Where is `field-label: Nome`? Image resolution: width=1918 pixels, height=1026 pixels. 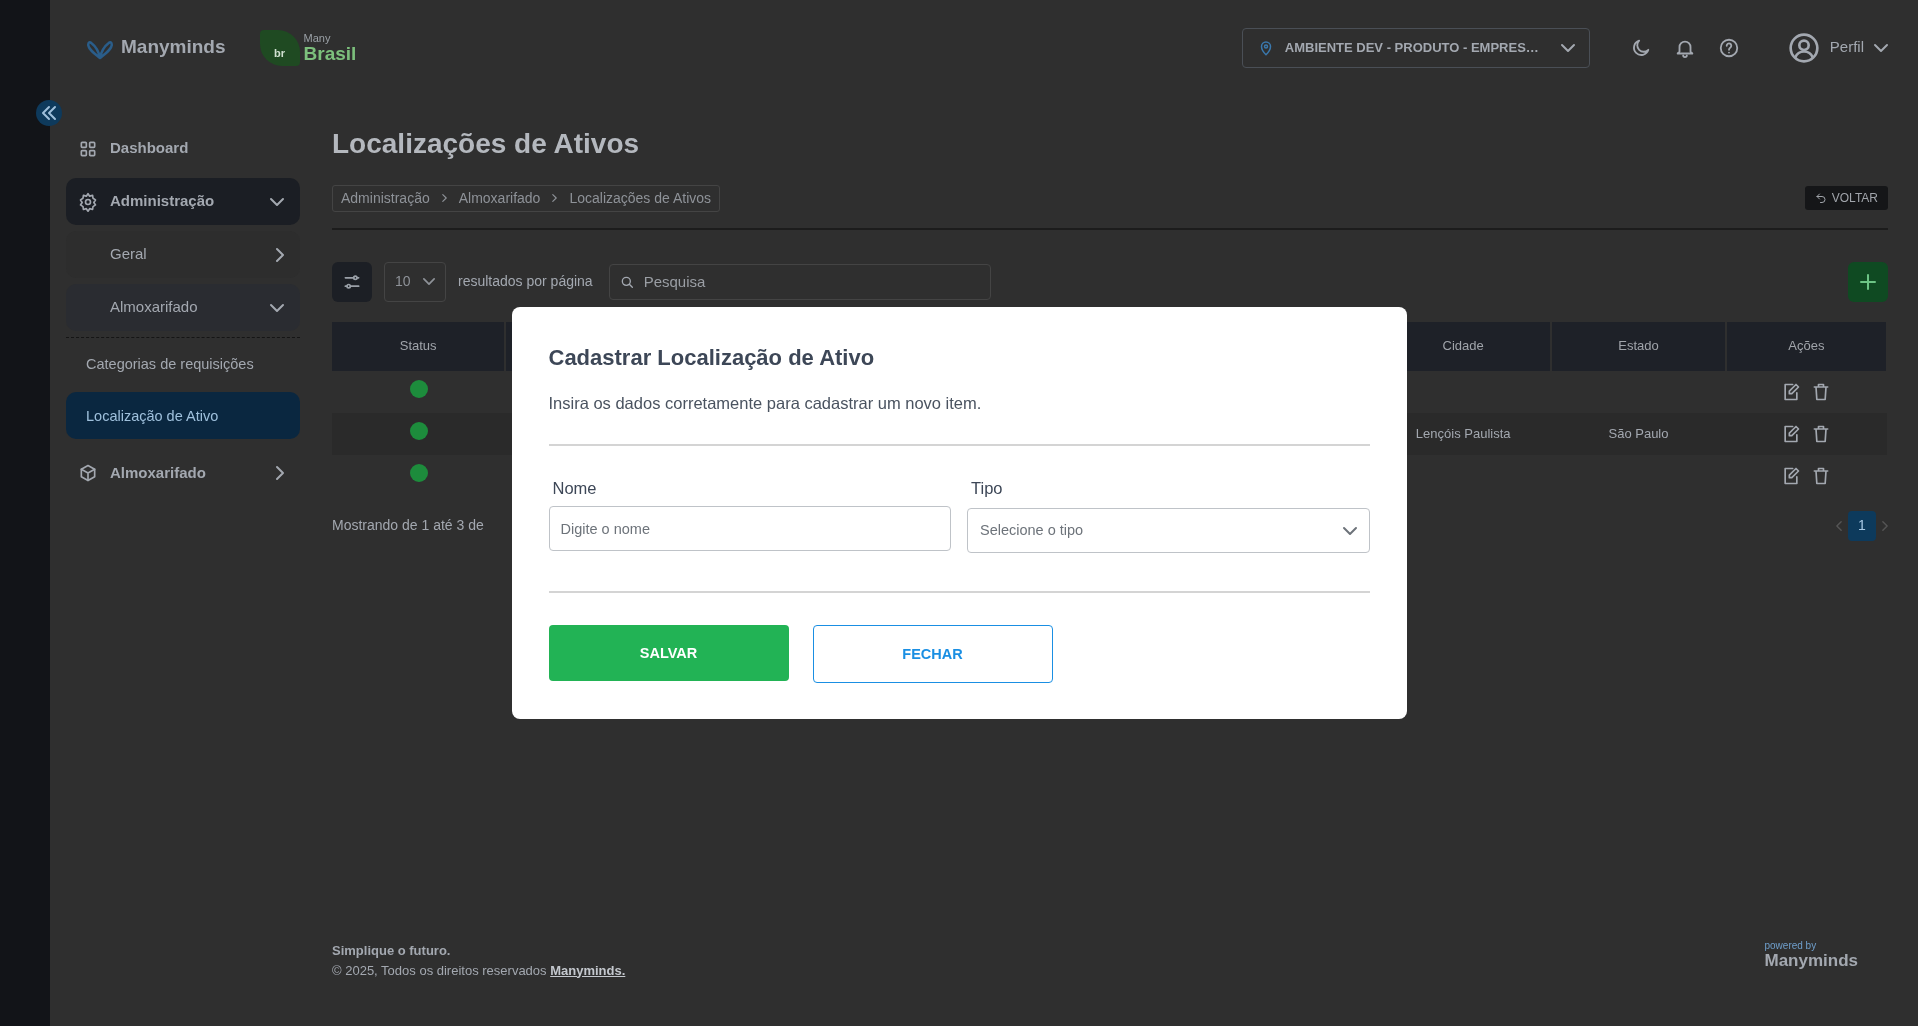
field-label: Nome is located at coordinates (574, 488).